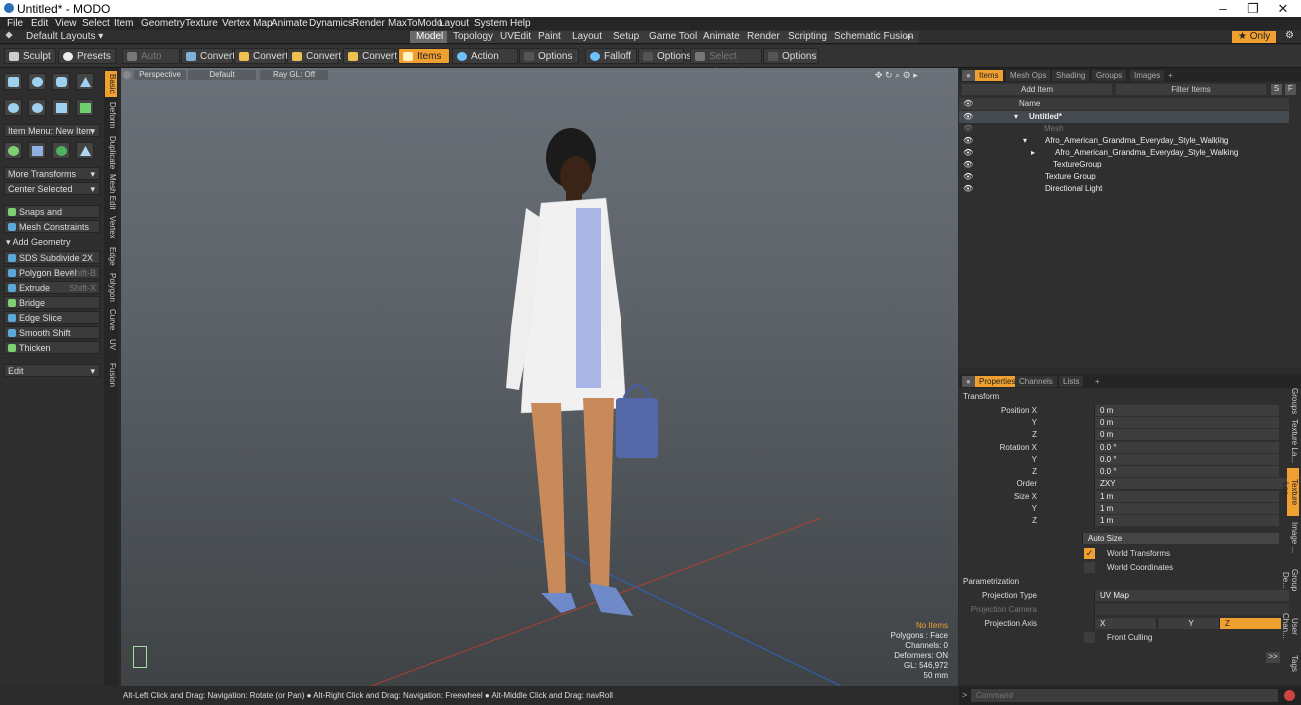 This screenshot has width=1301, height=705. I want to click on minimize-button: –, so click(1223, 8).